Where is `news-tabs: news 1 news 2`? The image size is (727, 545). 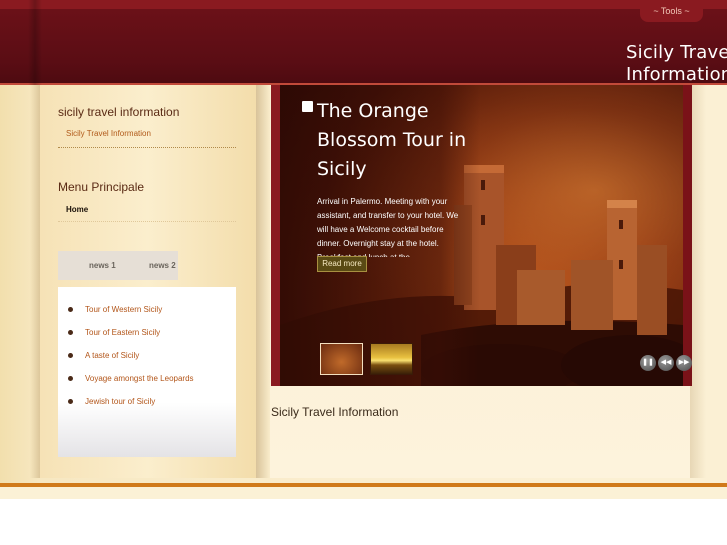
news-tabs: news 1 news 2 is located at coordinates (118, 265).